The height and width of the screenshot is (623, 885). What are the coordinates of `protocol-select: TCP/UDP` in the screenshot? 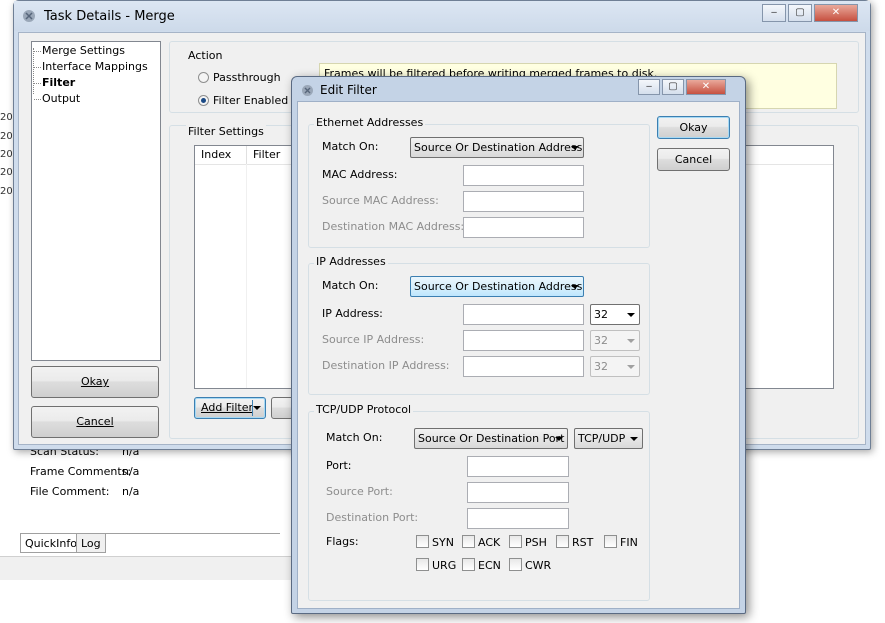 It's located at (608, 438).